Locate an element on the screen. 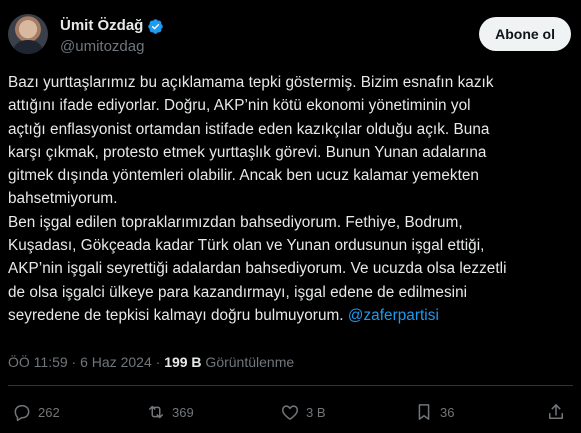 This screenshot has width=581, height=433. reply-button: 262 is located at coordinates (36, 412).